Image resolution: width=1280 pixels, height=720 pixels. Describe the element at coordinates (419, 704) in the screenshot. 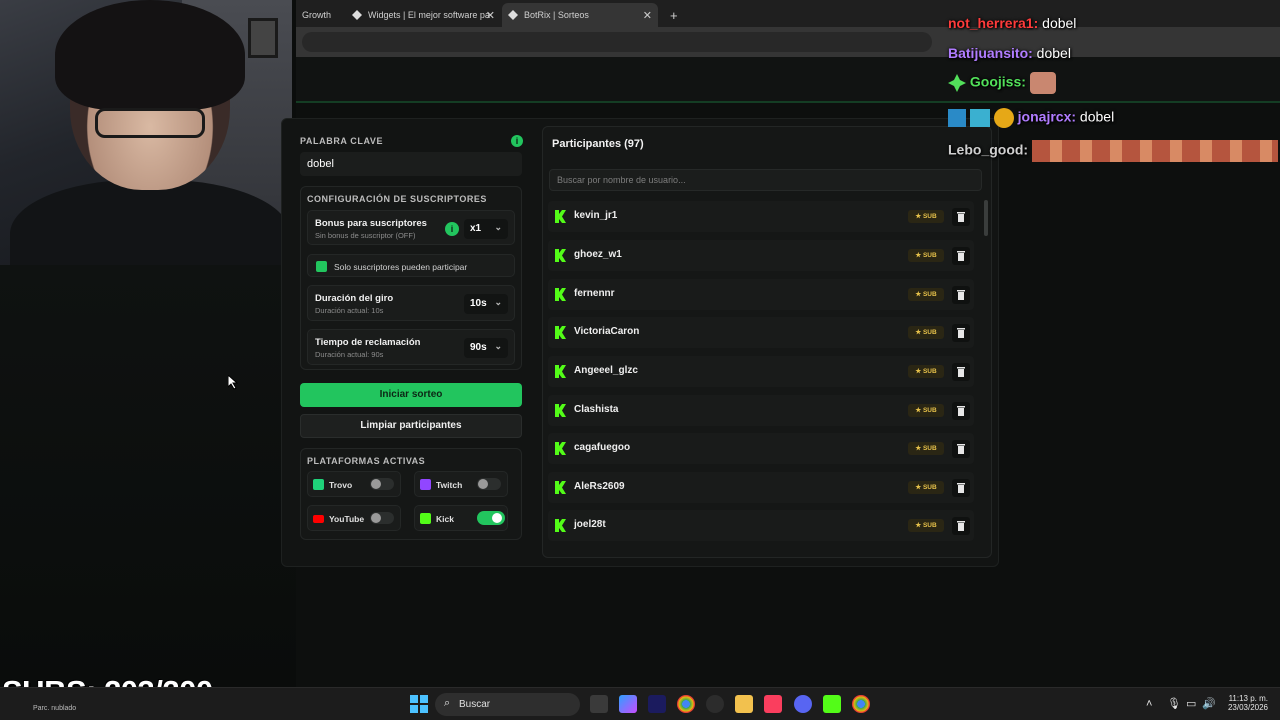

I see `windows-start-icon` at that location.